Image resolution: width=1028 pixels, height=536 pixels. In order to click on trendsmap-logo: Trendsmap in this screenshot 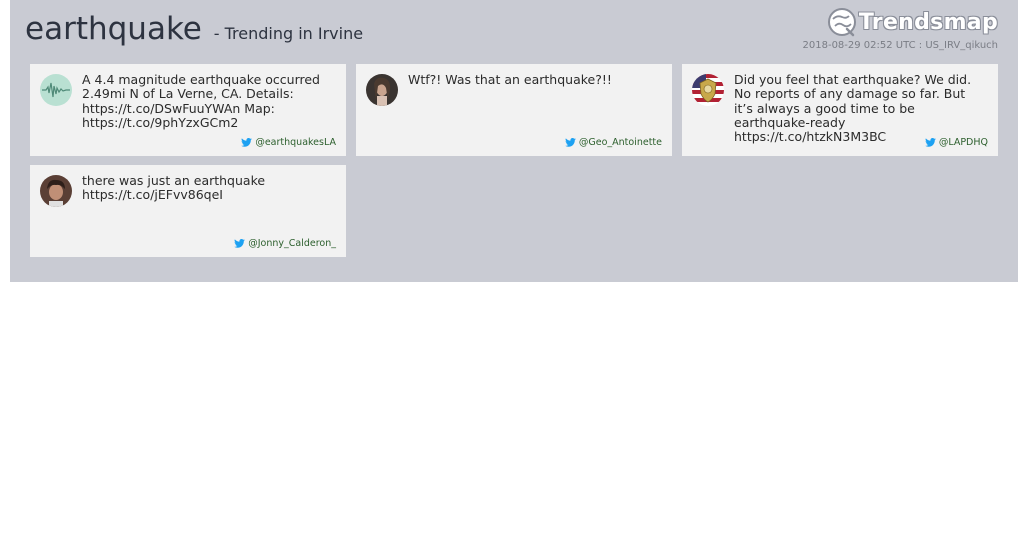, I will do `click(912, 22)`.